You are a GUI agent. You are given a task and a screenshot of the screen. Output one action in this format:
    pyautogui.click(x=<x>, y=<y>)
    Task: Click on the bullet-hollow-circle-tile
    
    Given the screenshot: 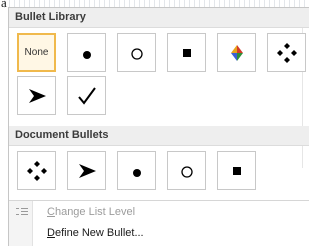 What is the action you would take?
    pyautogui.click(x=136, y=52)
    